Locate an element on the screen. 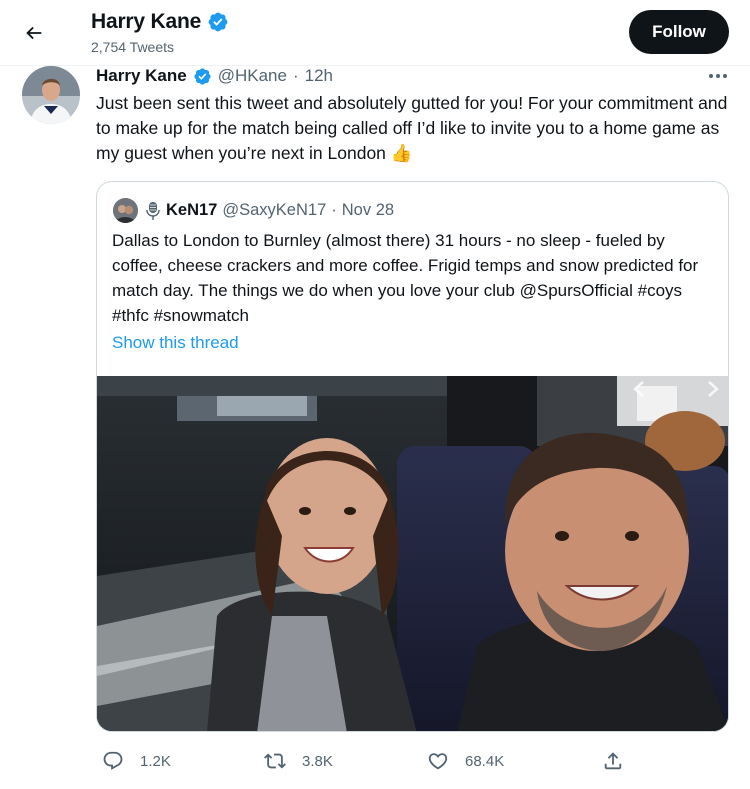  more-horizontal-icon is located at coordinates (711, 76).